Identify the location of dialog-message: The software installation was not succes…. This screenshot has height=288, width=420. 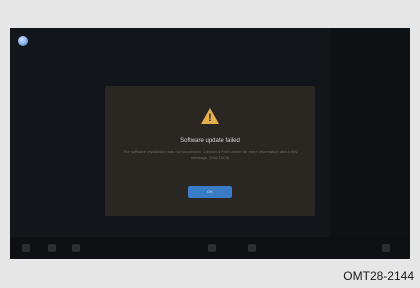
(210, 154).